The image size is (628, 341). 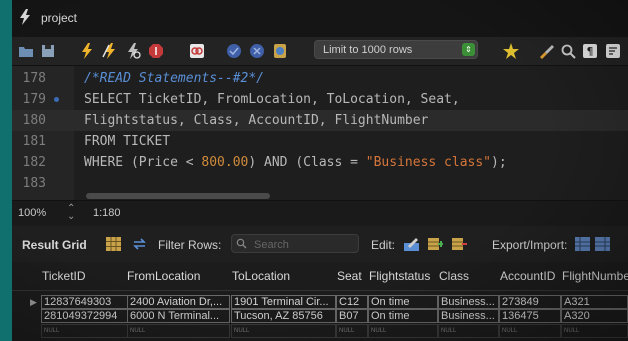 What do you see at coordinates (84, 316) in the screenshot?
I see `table-cell: 281049372994` at bounding box center [84, 316].